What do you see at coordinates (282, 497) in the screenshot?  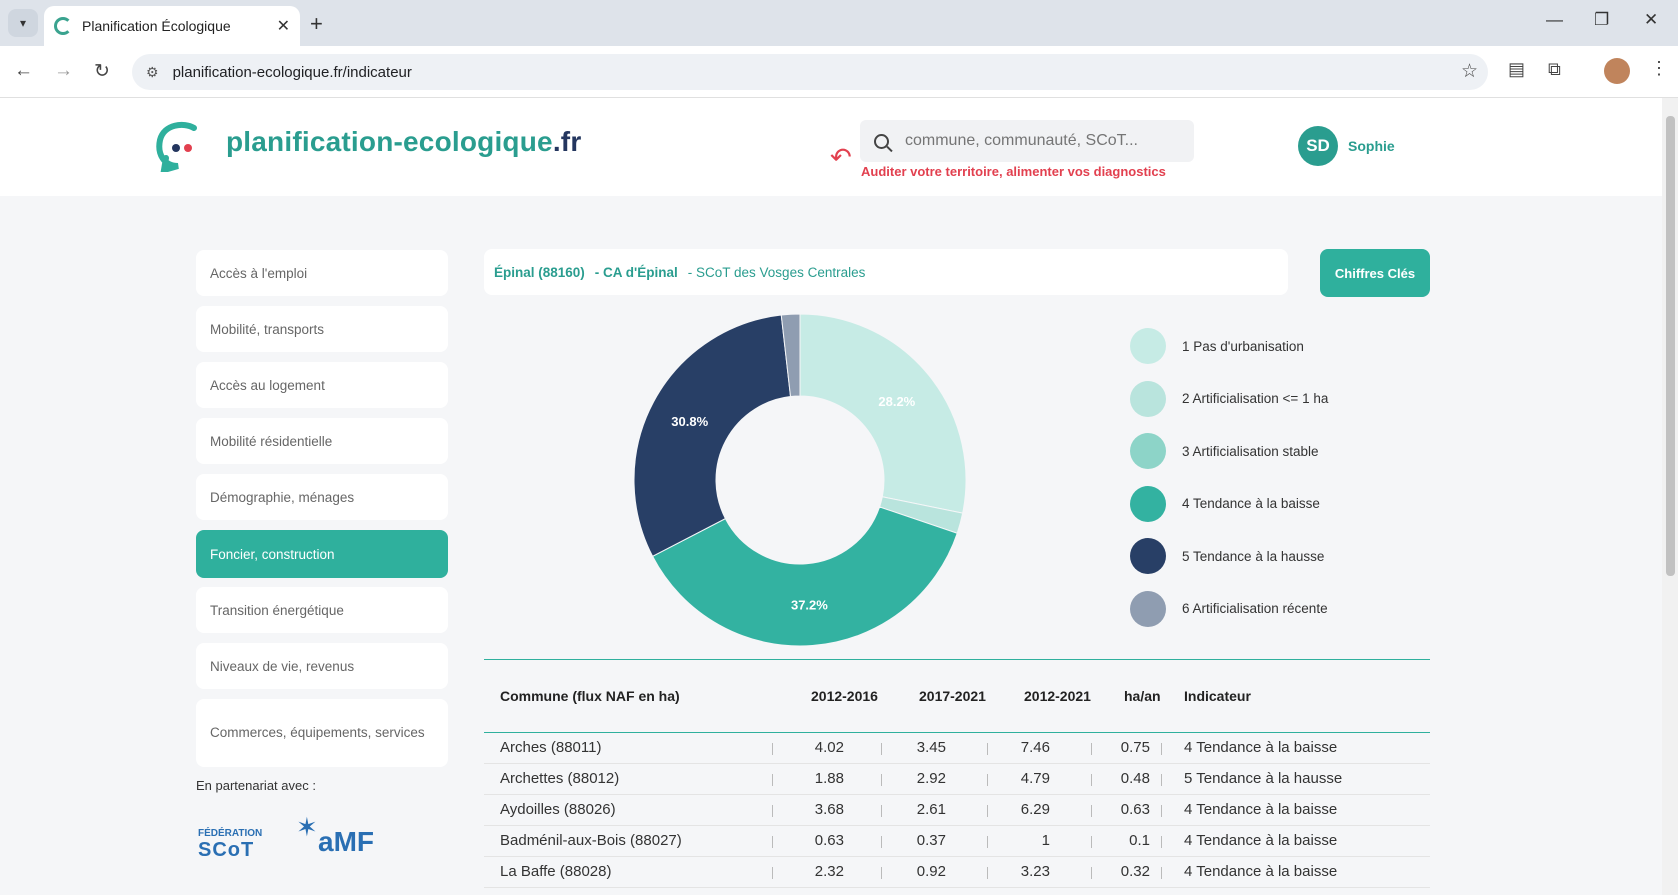 I see `sidebar-item-label: Démographie, ménages` at bounding box center [282, 497].